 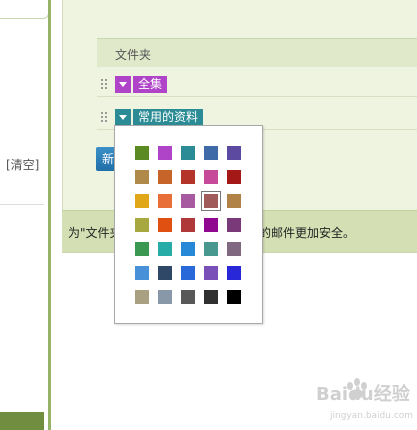 What do you see at coordinates (257, 52) in the screenshot?
I see `folder-list-header: 文件夹` at bounding box center [257, 52].